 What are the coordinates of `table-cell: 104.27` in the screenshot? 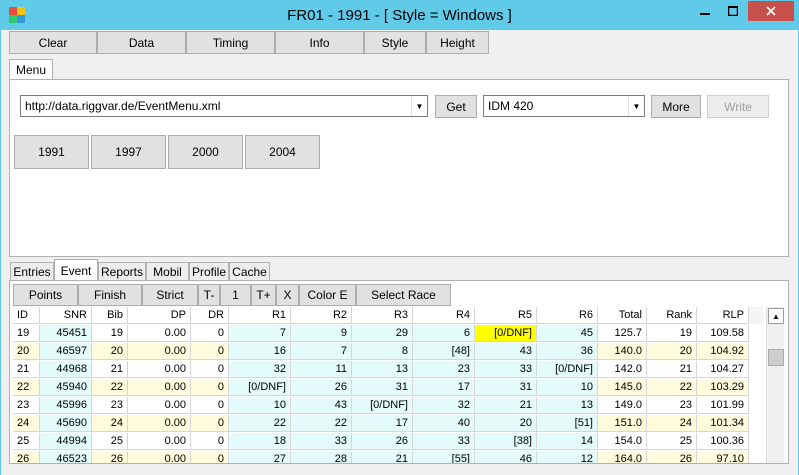 It's located at (723, 369).